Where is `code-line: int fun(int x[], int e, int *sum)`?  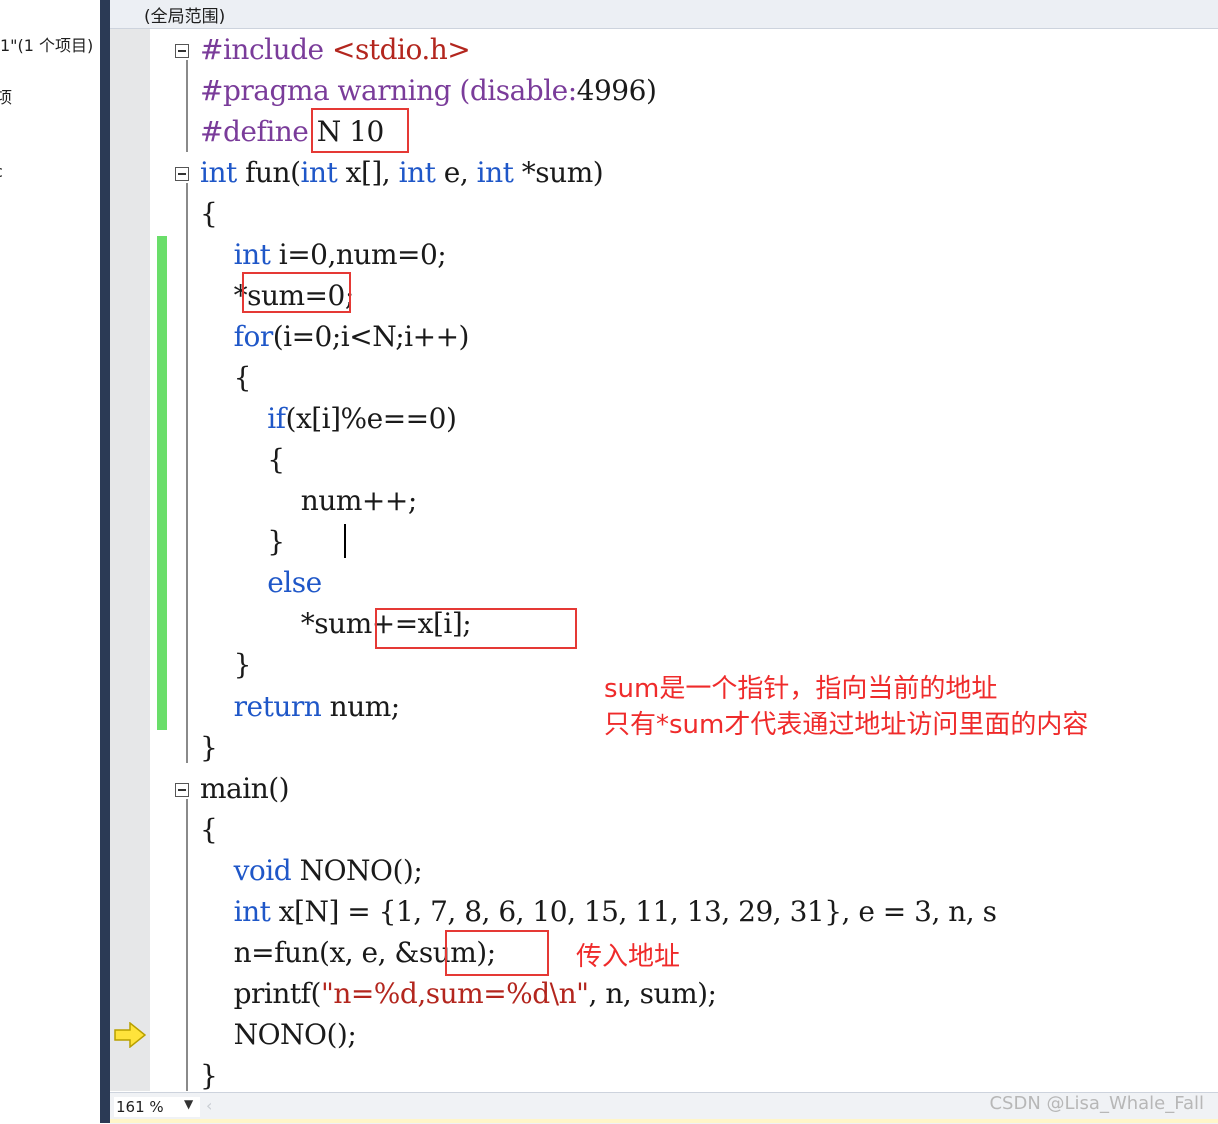
code-line: int fun(int x[], int e, int *sum) is located at coordinates (402, 173).